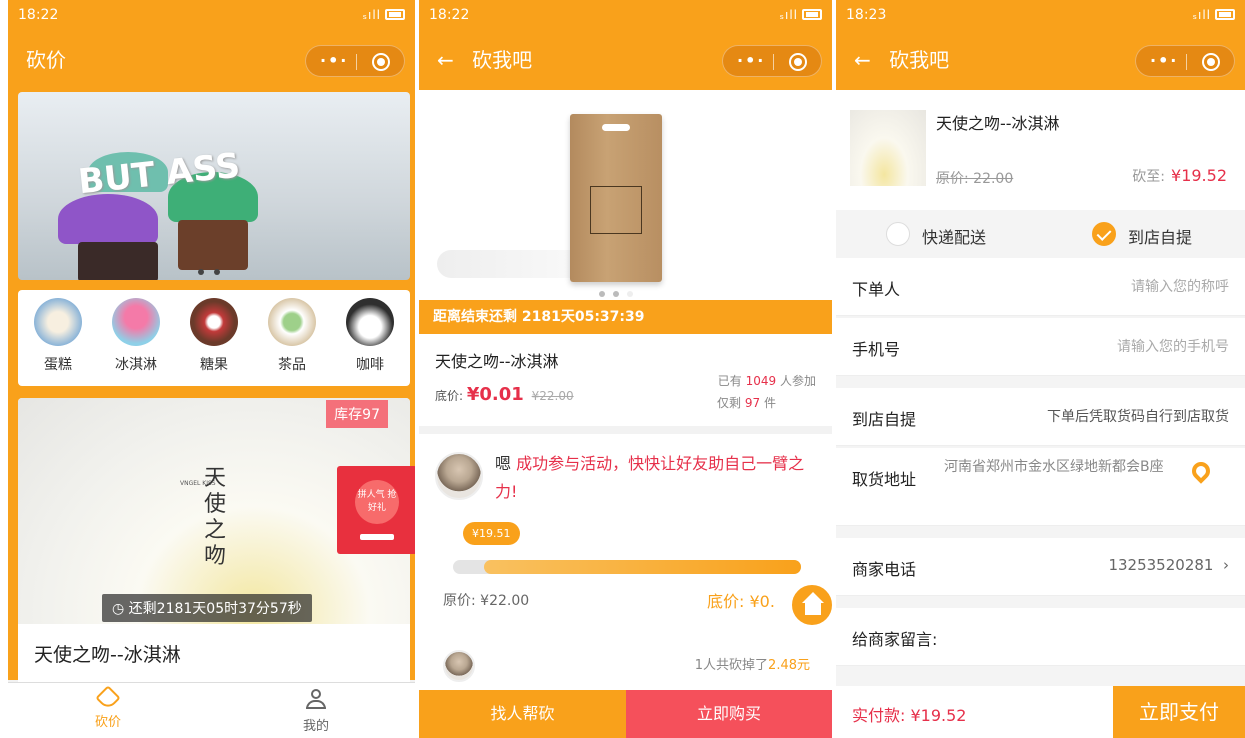 The image size is (1245, 738). I want to click on merchant-phone-value: 13253520281 ›, so click(1168, 565).